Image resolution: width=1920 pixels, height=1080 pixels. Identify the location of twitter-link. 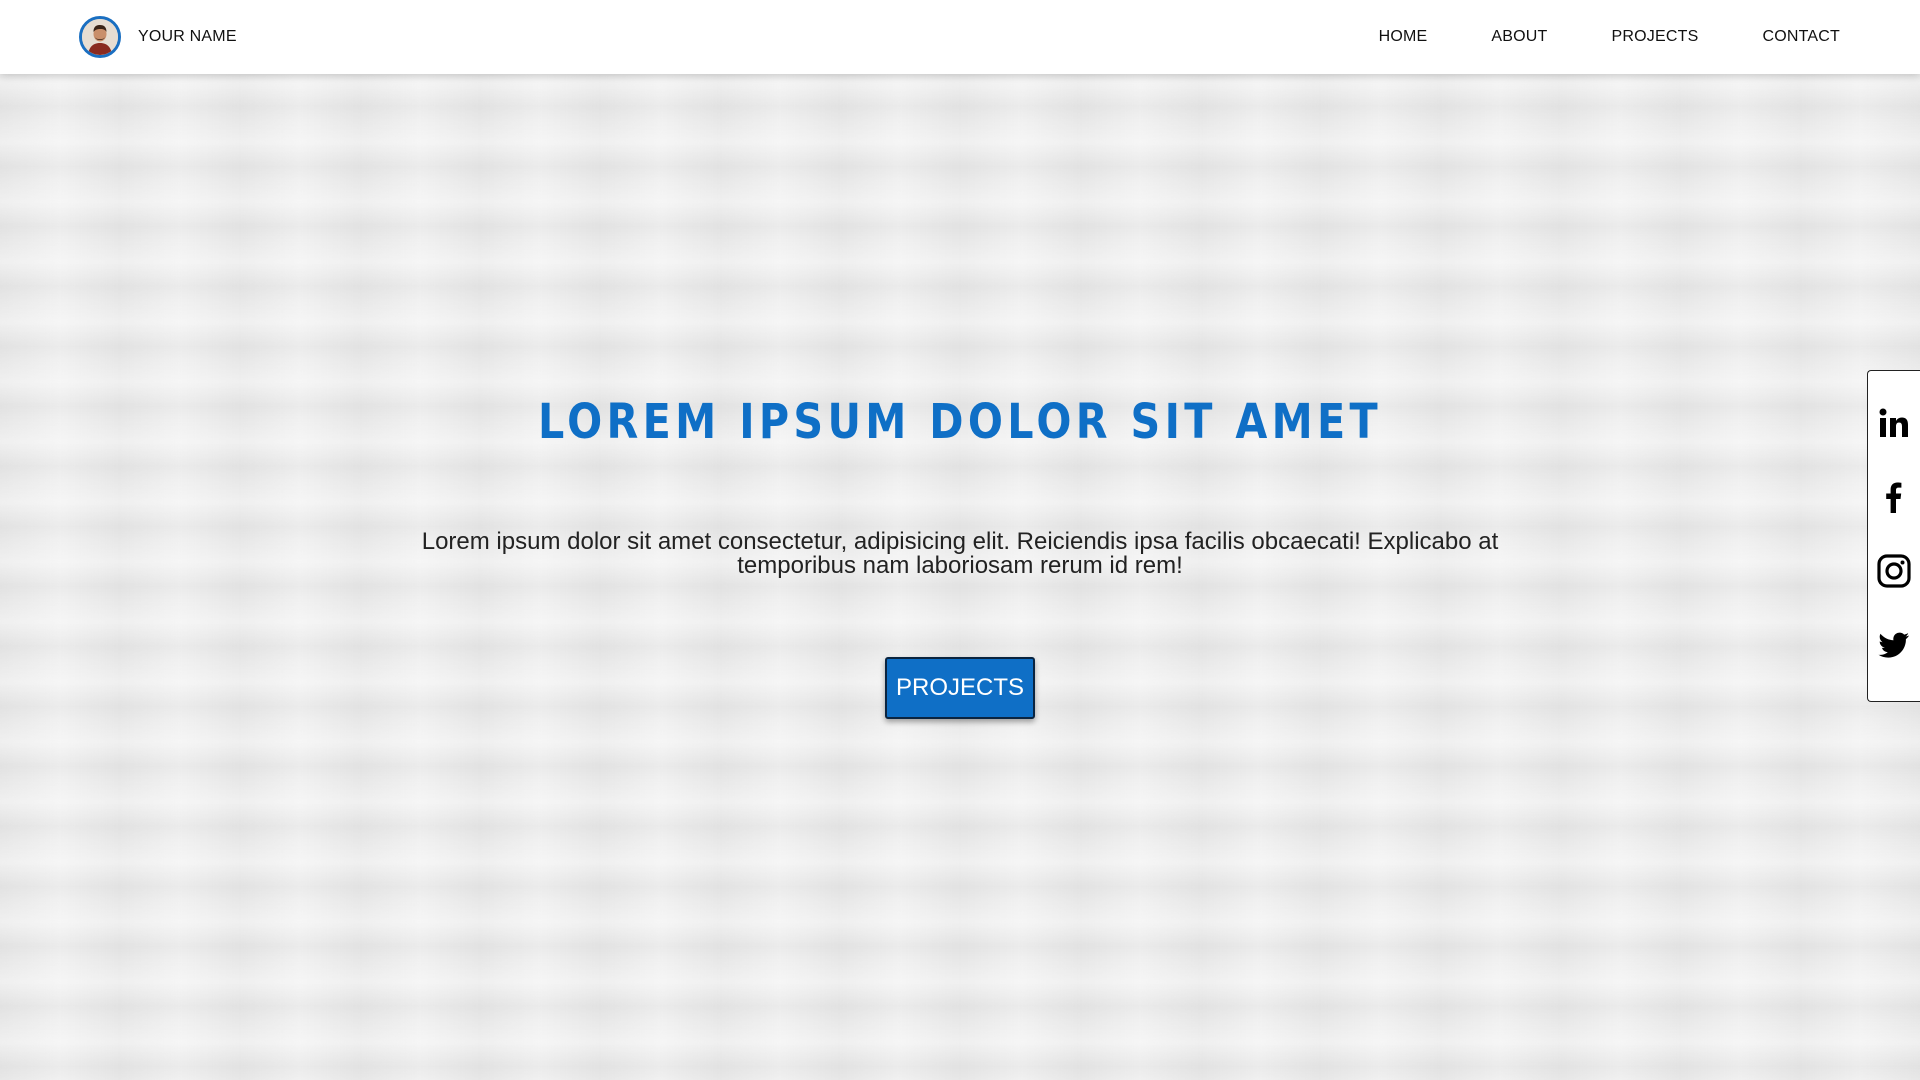
(1894, 645).